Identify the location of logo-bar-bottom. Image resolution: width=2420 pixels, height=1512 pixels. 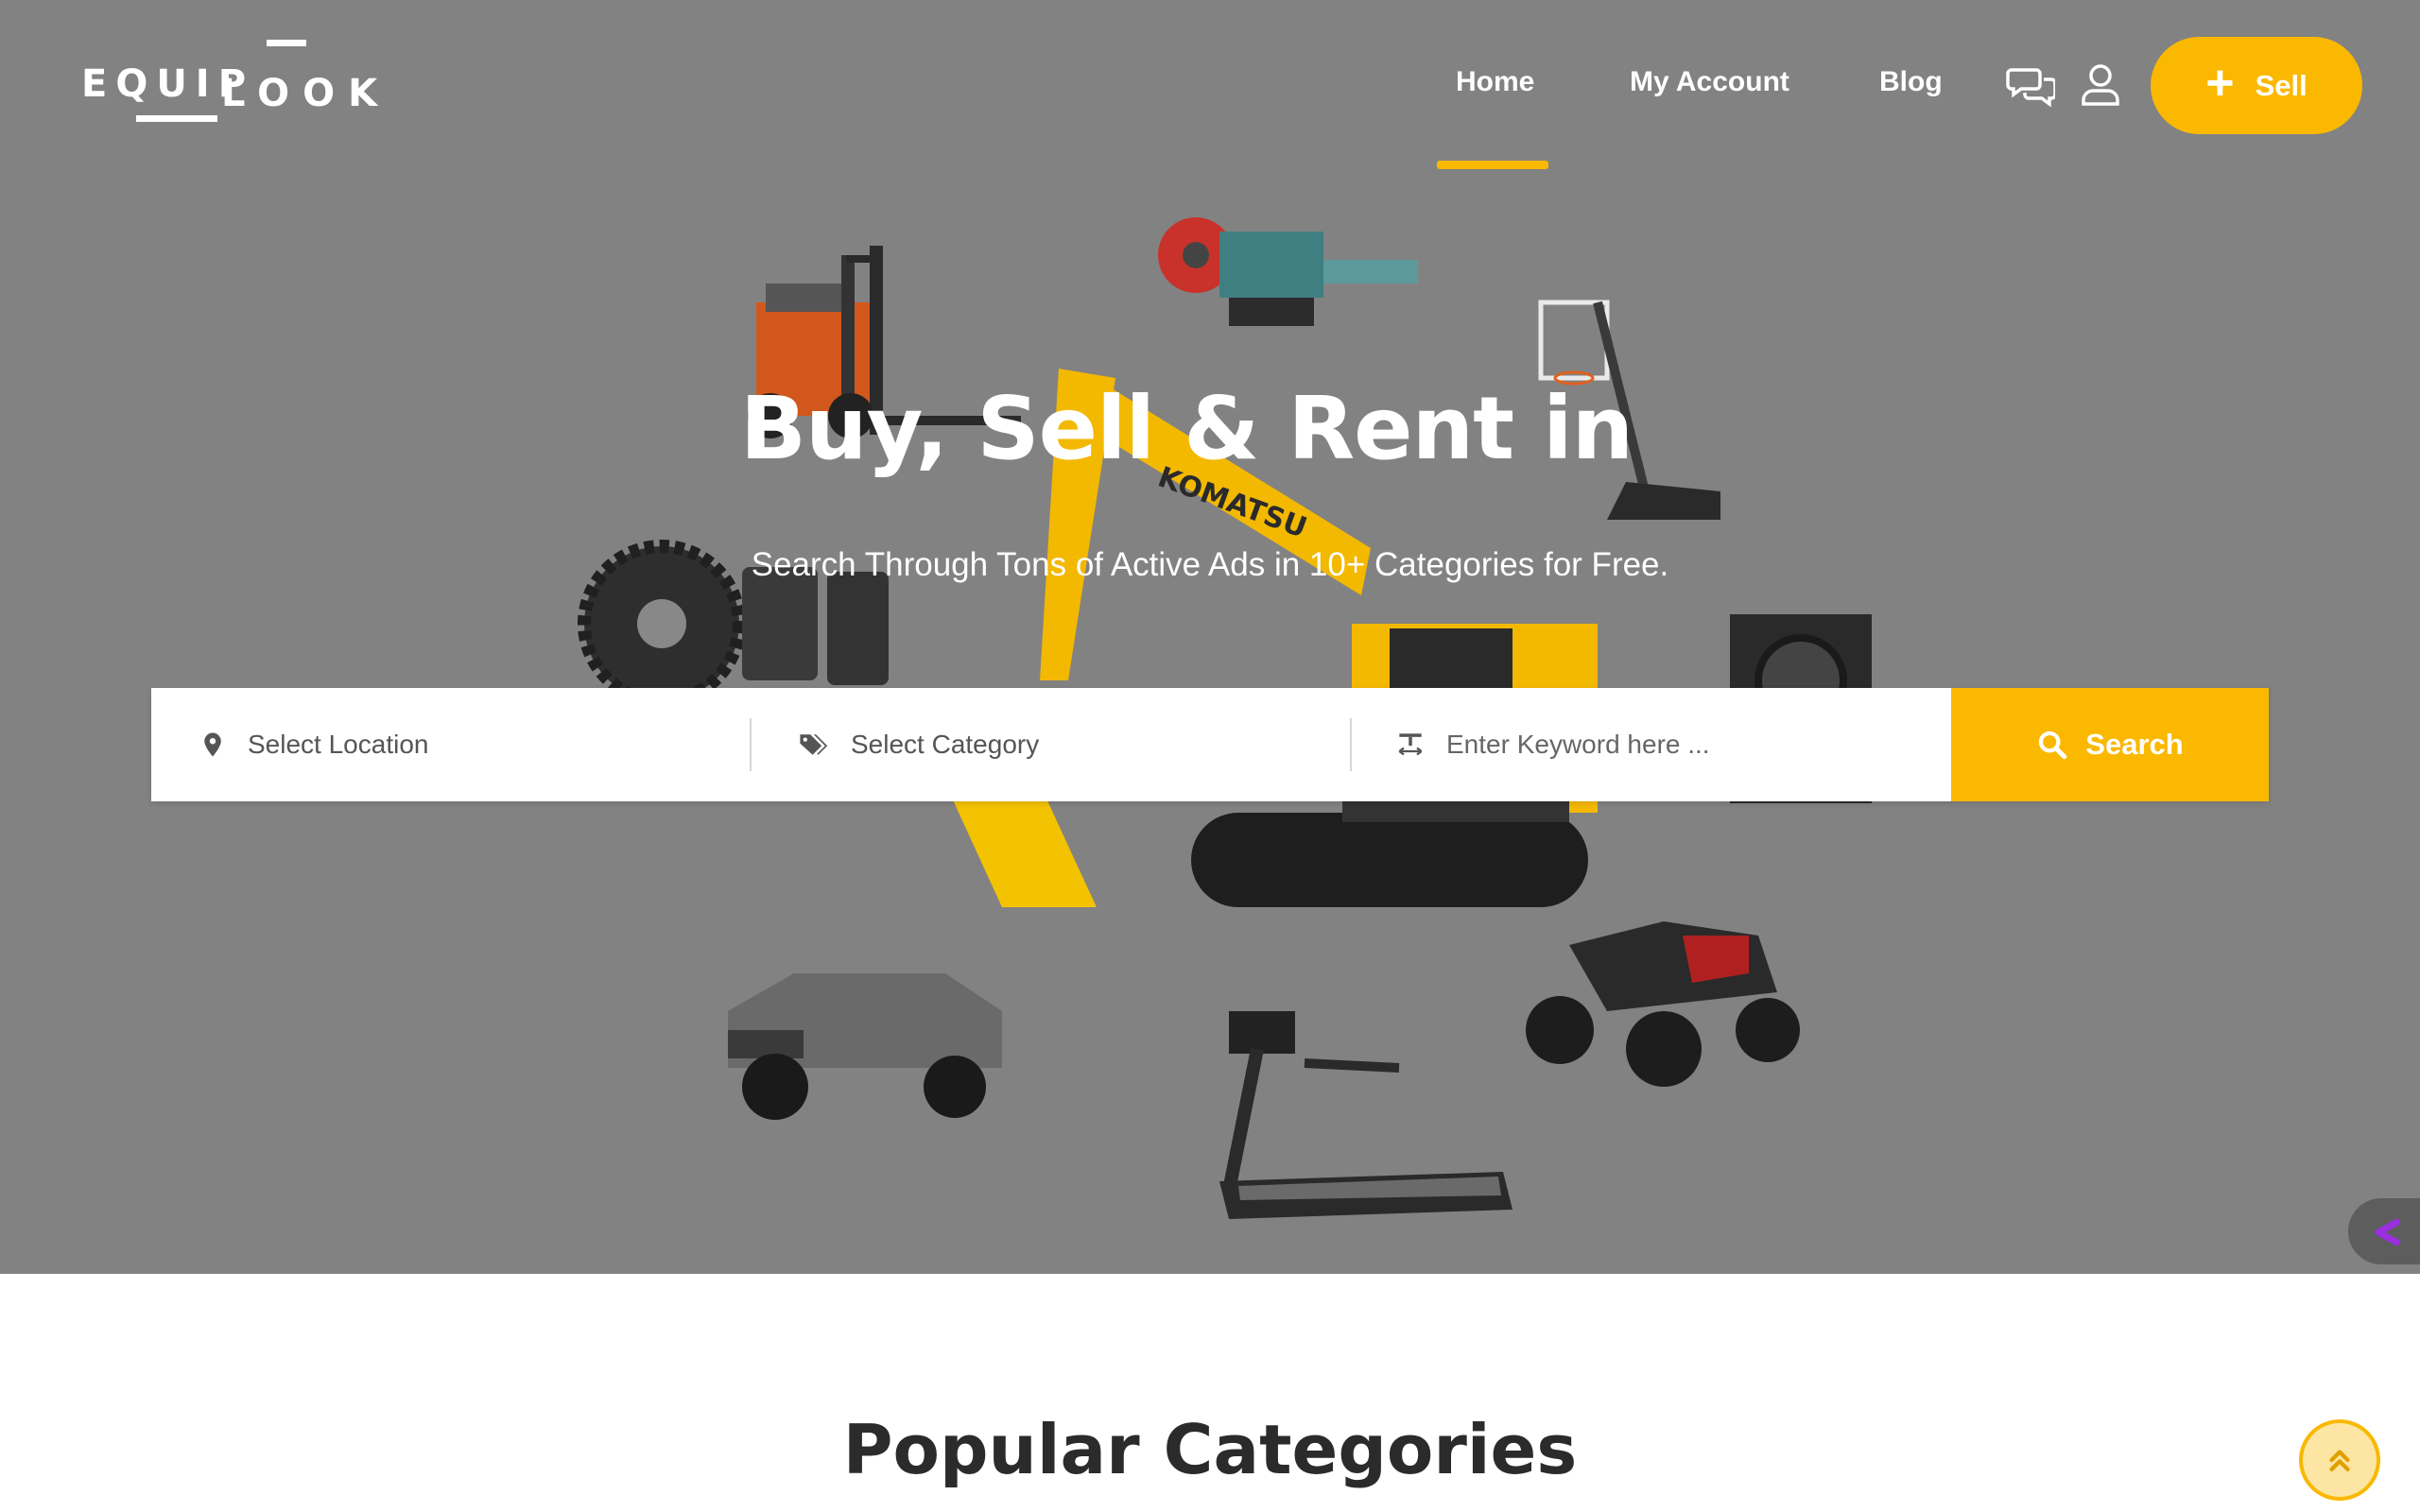
(177, 118).